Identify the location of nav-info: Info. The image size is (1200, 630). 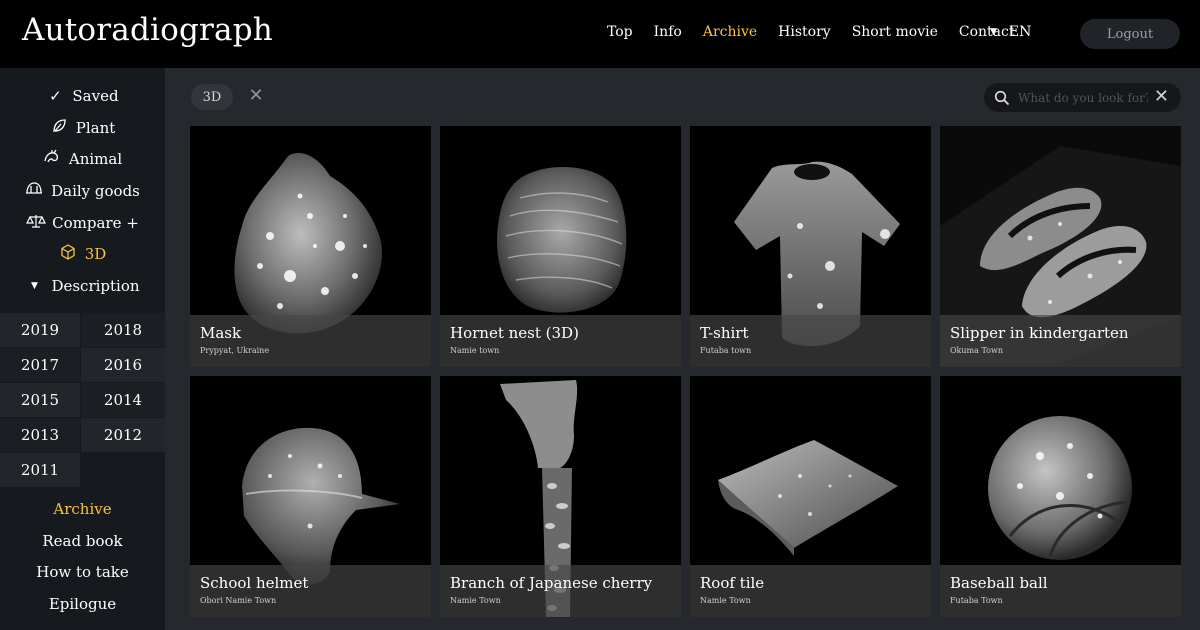
(668, 32).